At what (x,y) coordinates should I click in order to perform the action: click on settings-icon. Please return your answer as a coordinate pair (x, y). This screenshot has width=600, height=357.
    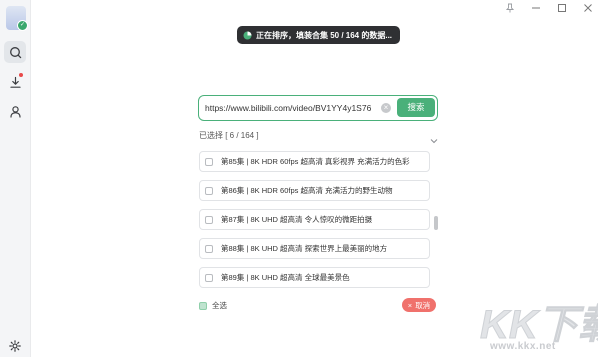
    Looking at the image, I should click on (15, 346).